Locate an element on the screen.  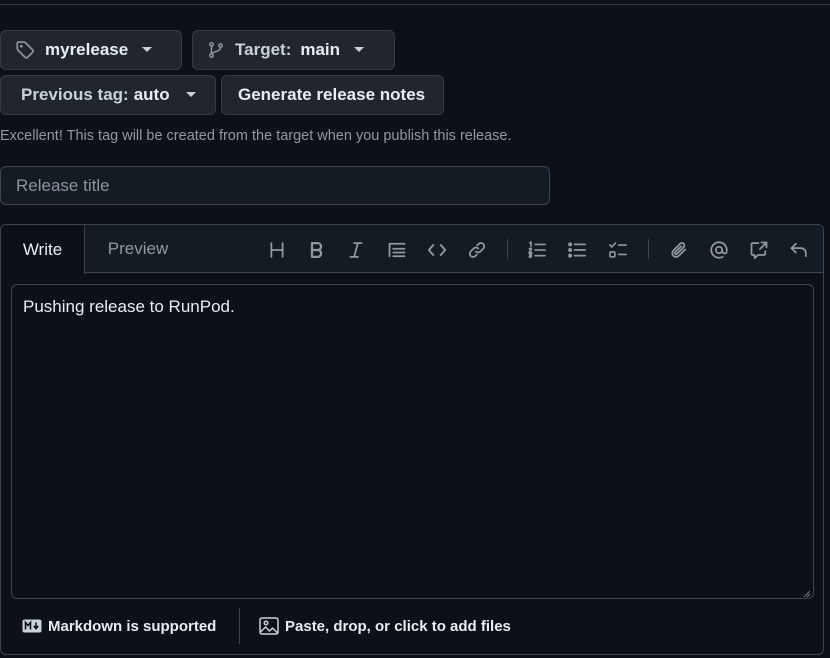
tag-icon is located at coordinates (25, 50).